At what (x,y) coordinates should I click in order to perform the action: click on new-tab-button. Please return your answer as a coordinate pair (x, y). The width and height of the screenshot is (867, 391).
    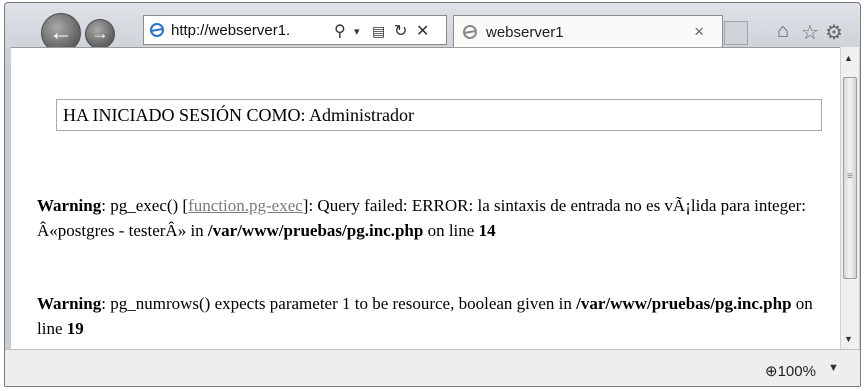
    Looking at the image, I should click on (736, 33).